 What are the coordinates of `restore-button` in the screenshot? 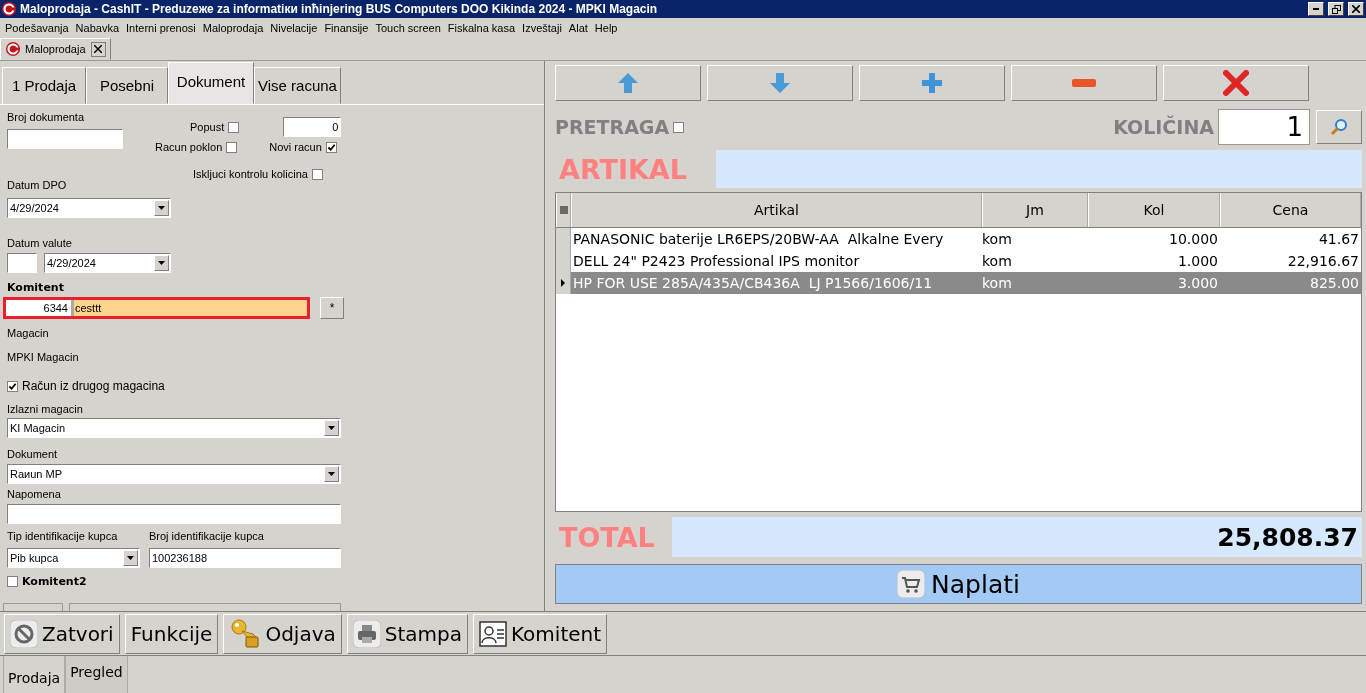 It's located at (1336, 9).